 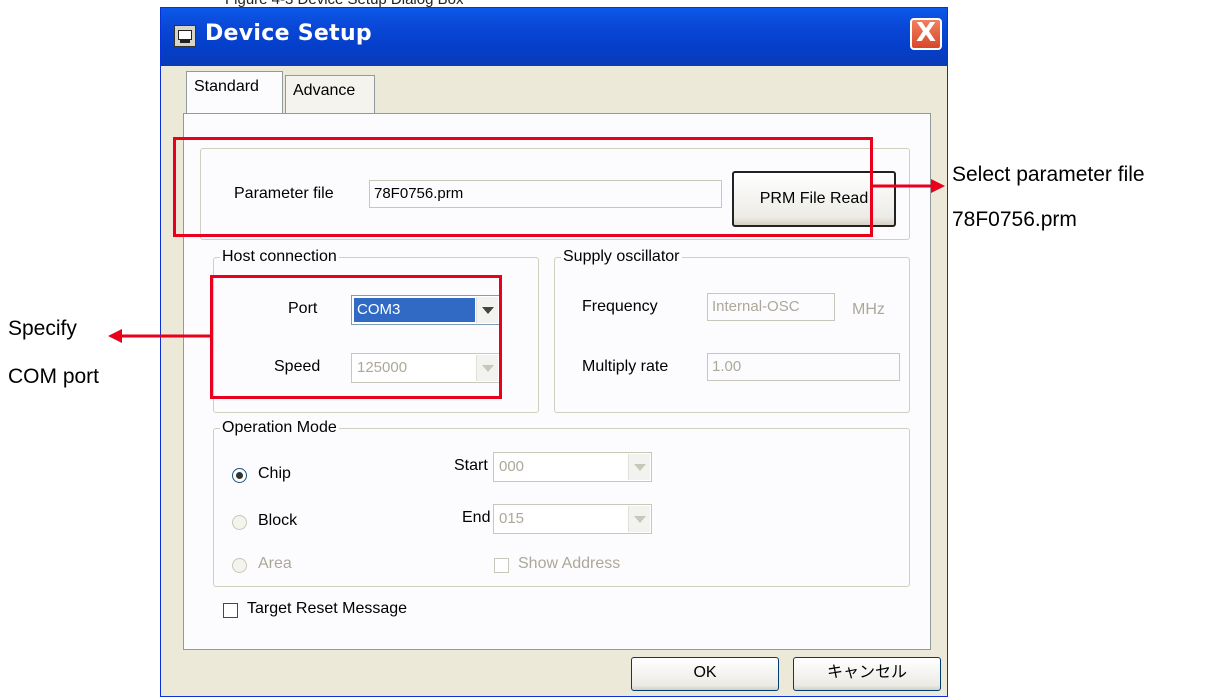 What do you see at coordinates (938, 186) in the screenshot?
I see `parameter-arrow-head` at bounding box center [938, 186].